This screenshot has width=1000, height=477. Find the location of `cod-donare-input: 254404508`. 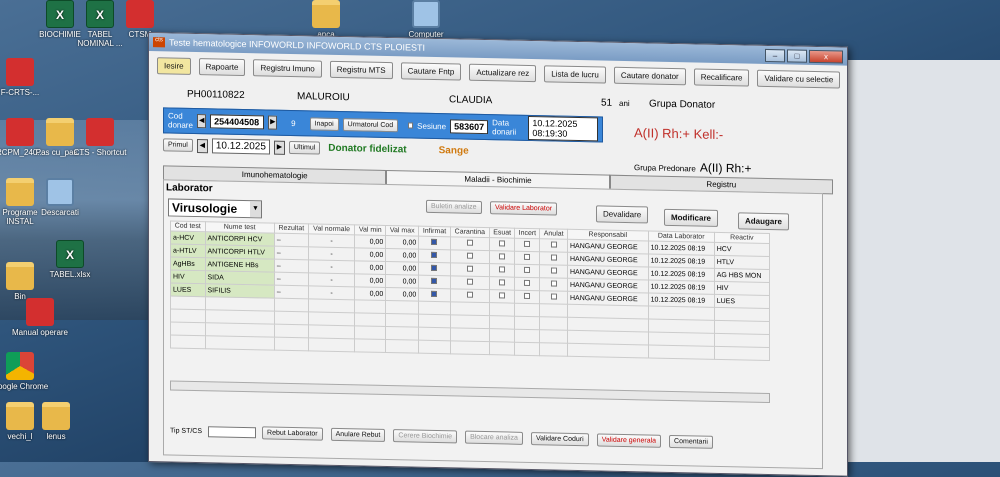

cod-donare-input: 254404508 is located at coordinates (237, 122).